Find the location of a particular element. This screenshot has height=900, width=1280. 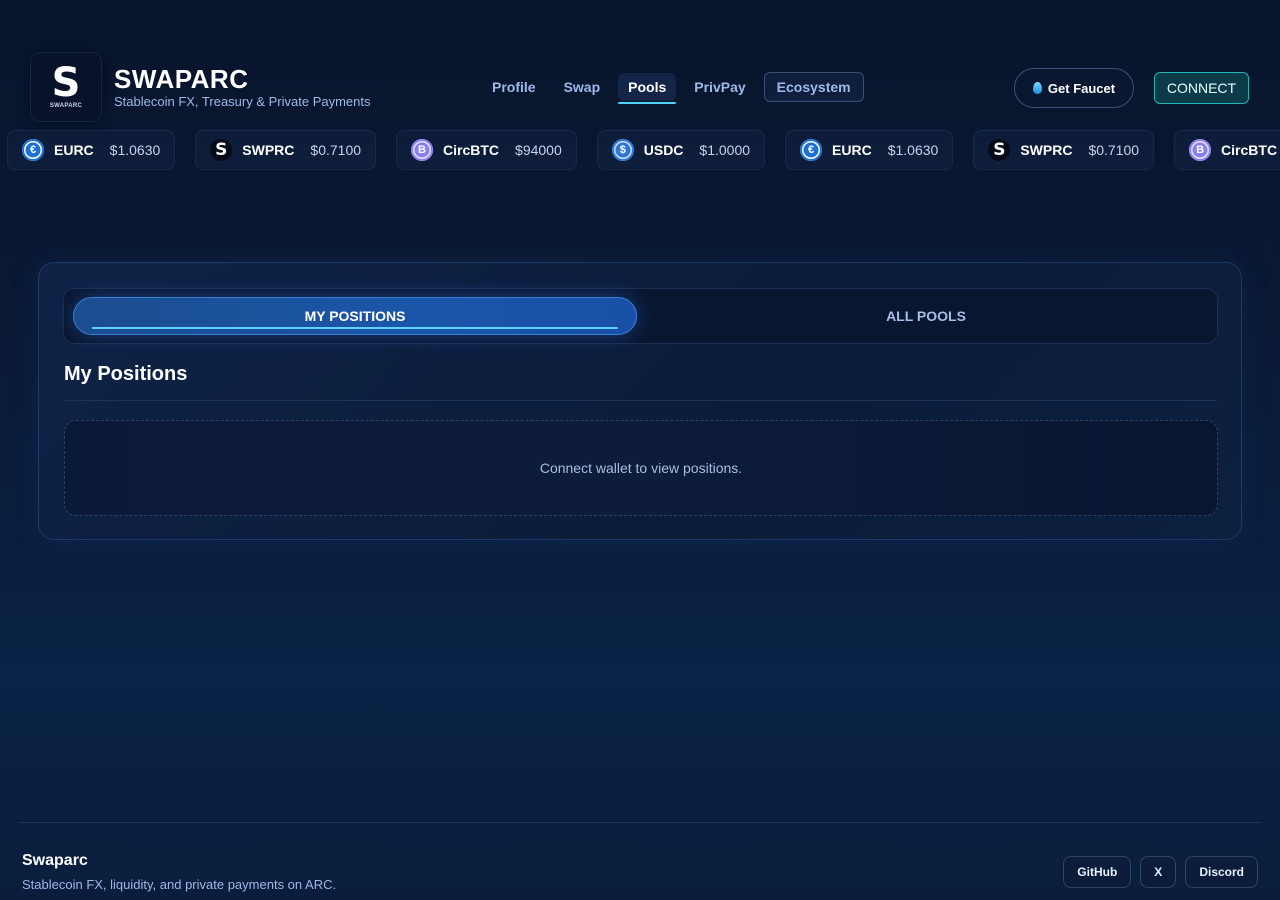

footer-links: GitHub X Discord is located at coordinates (1156, 872).